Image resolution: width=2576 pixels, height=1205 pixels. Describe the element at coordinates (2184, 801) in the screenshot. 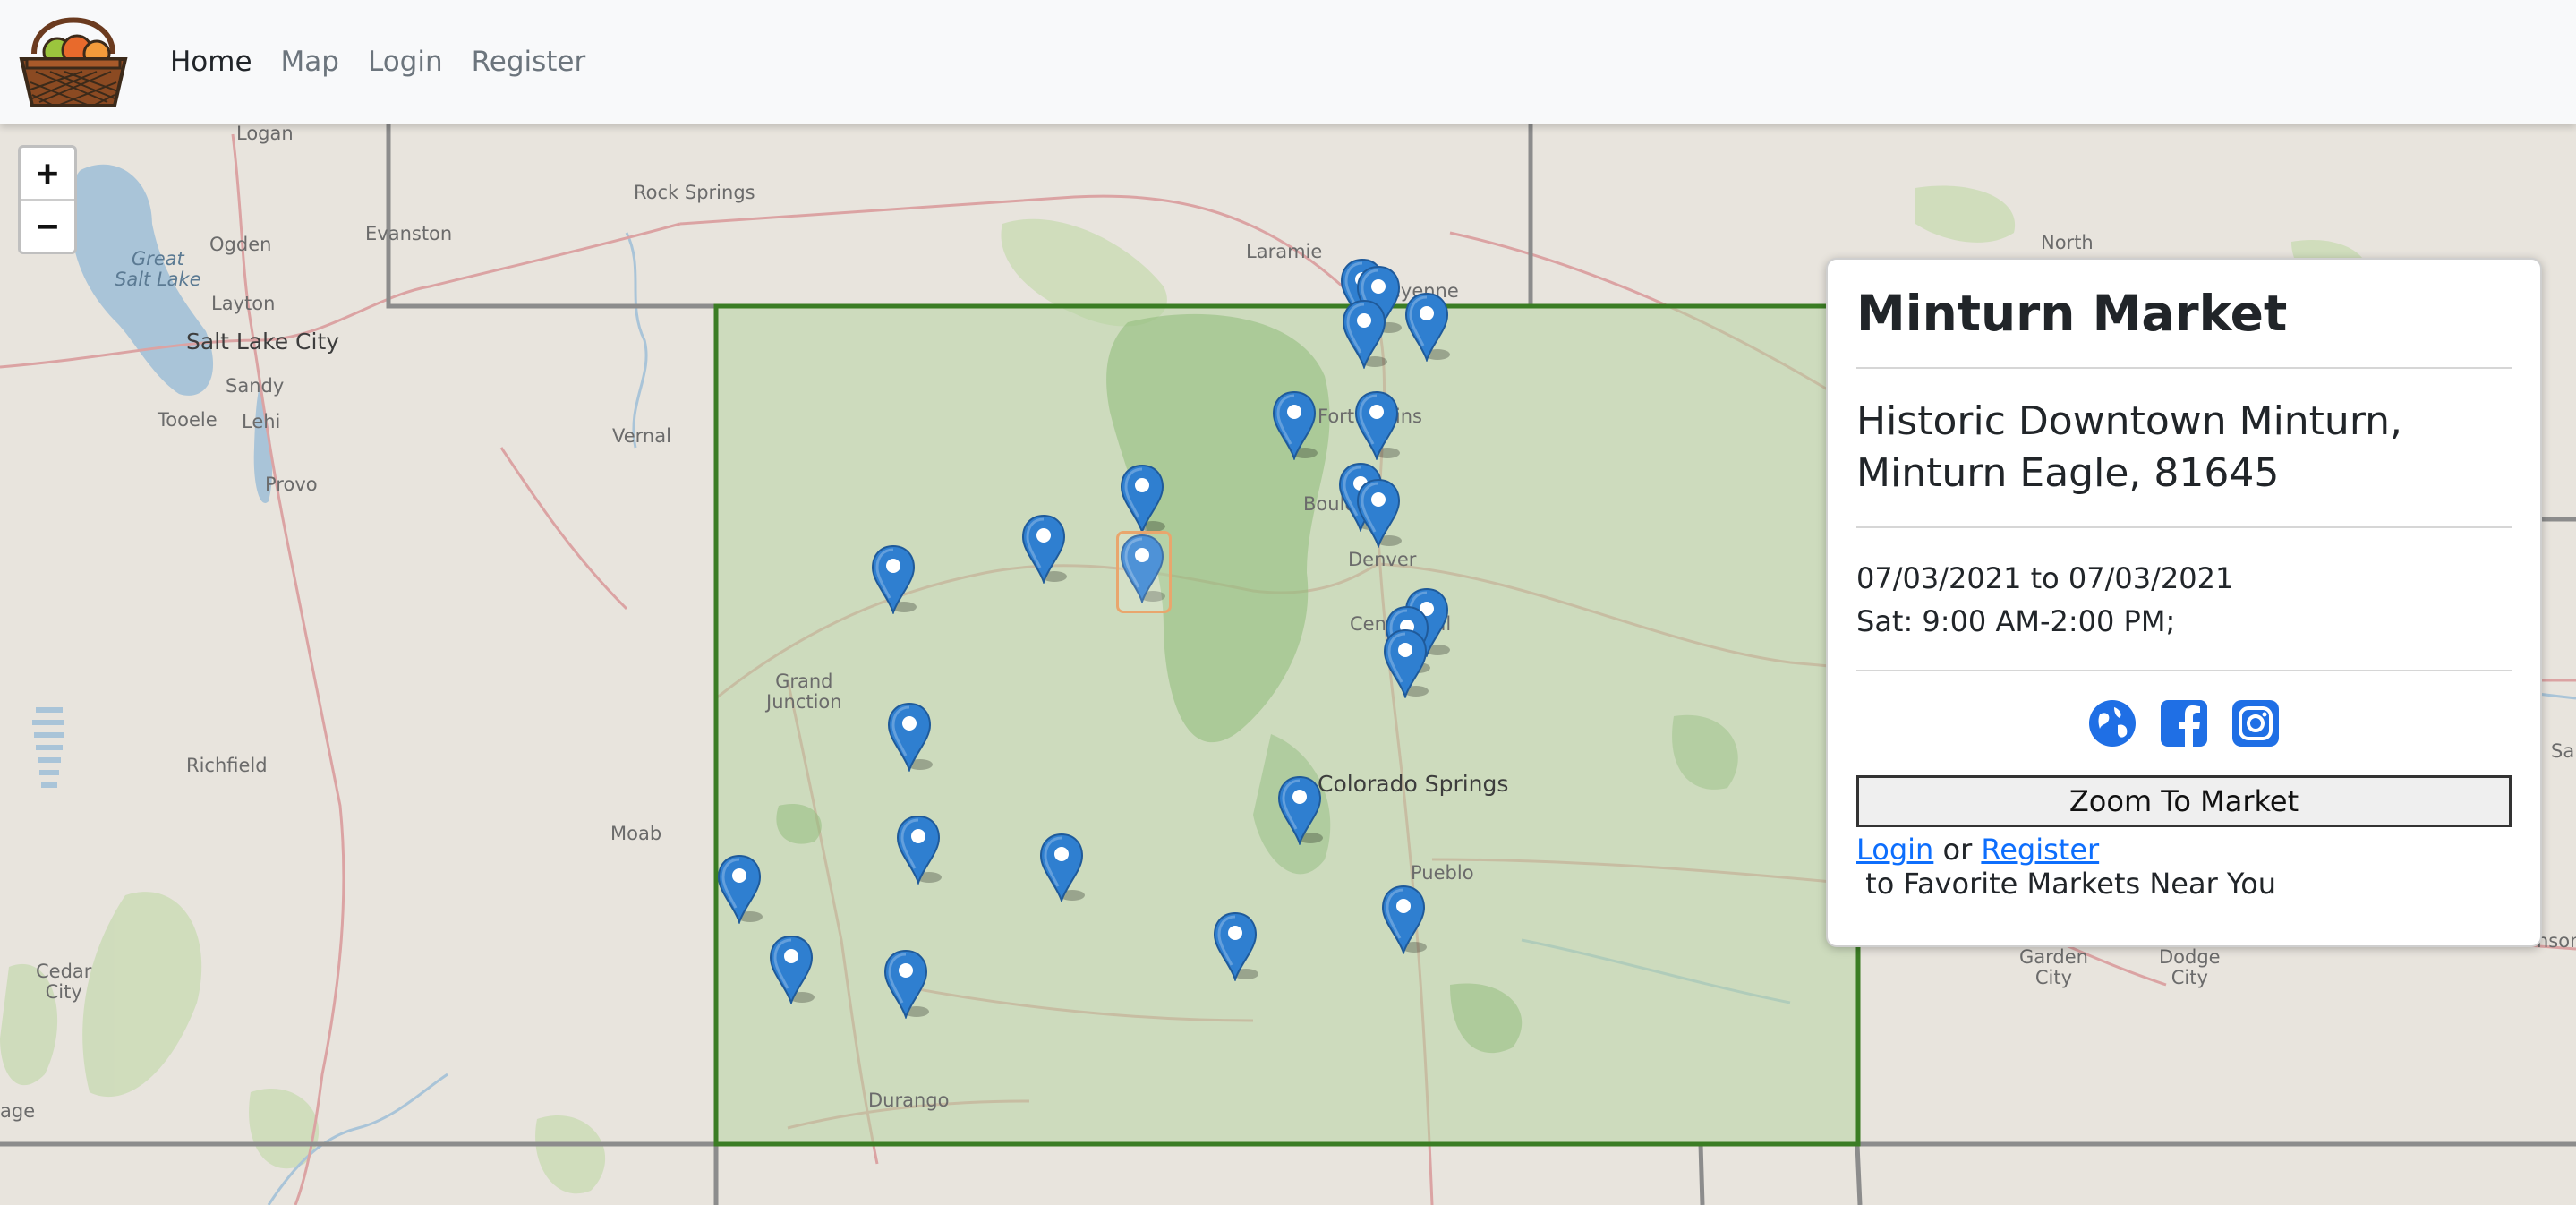

I see `zoom-to-market-button: Zoom To Market` at that location.